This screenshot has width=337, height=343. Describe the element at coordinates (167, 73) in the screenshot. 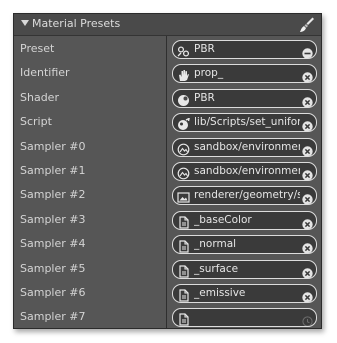

I see `property-row-identifier: Identifier prop_` at that location.